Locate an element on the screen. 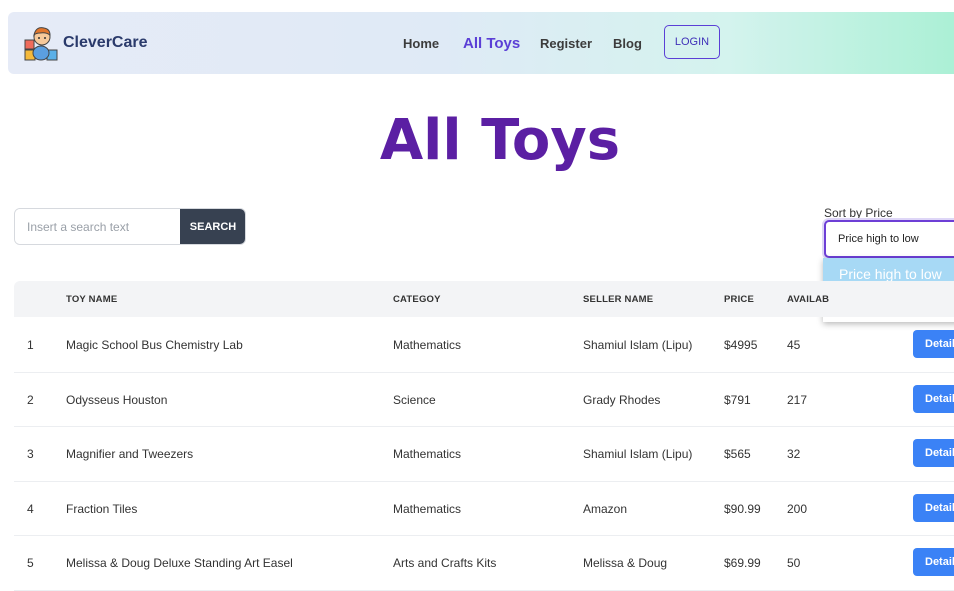  sort-select: Price high to low is located at coordinates (889, 239).